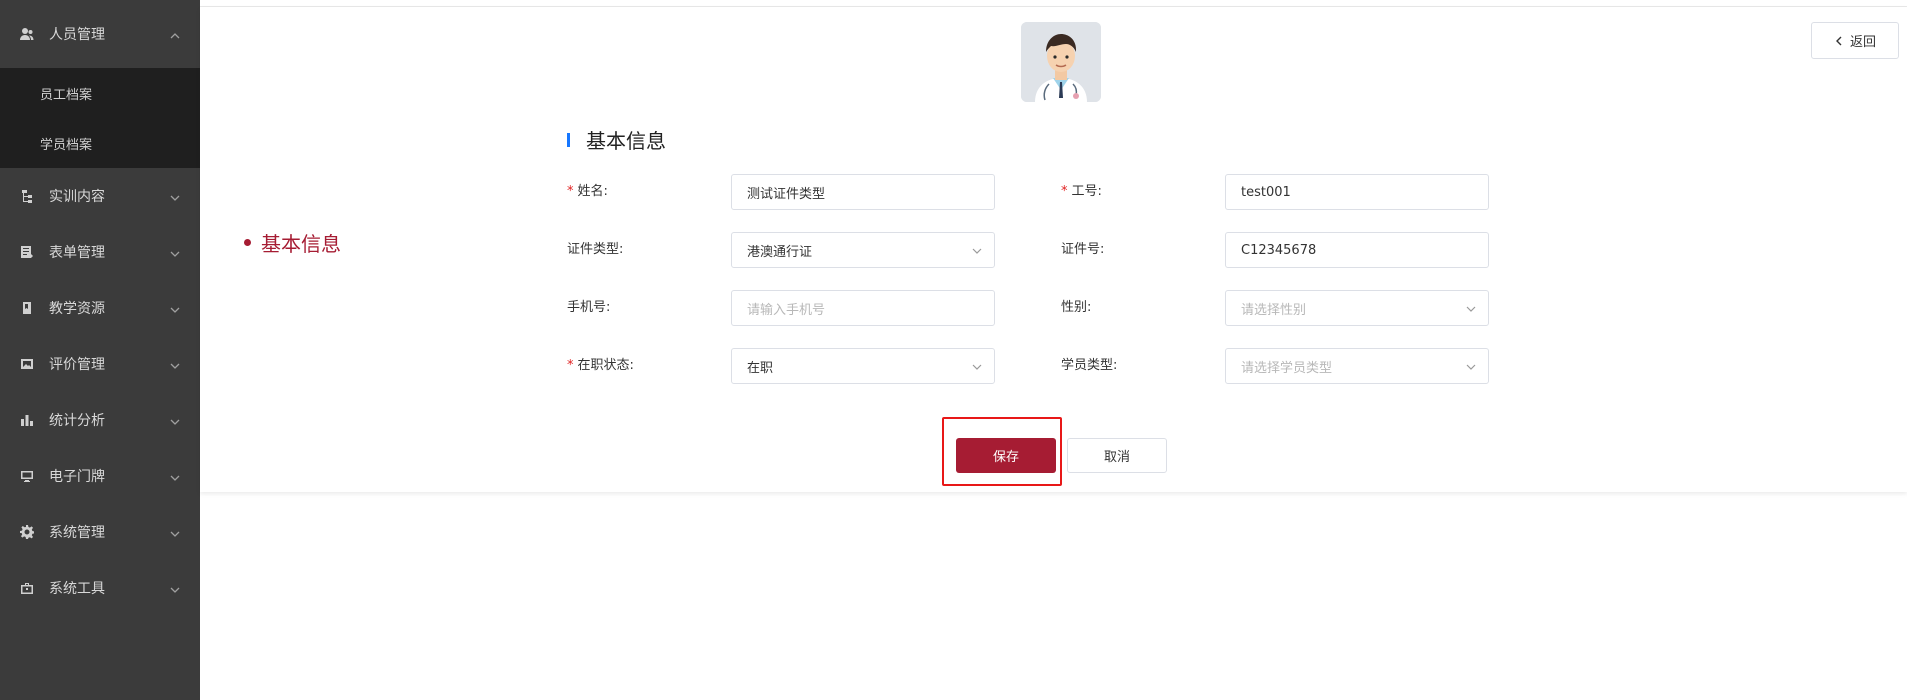 Image resolution: width=1907 pixels, height=700 pixels. I want to click on status-select: 在职, so click(863, 366).